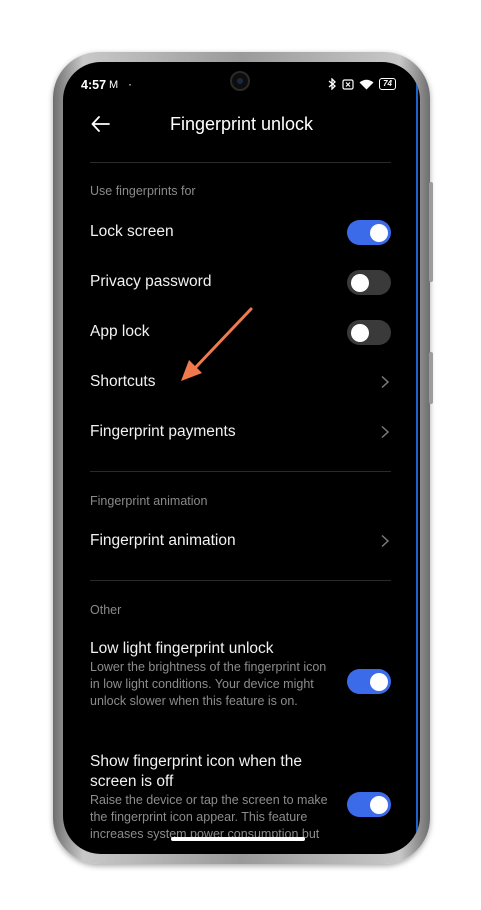 The height and width of the screenshot is (910, 481). Describe the element at coordinates (417, 458) in the screenshot. I see `screen-edge-highlight` at that location.